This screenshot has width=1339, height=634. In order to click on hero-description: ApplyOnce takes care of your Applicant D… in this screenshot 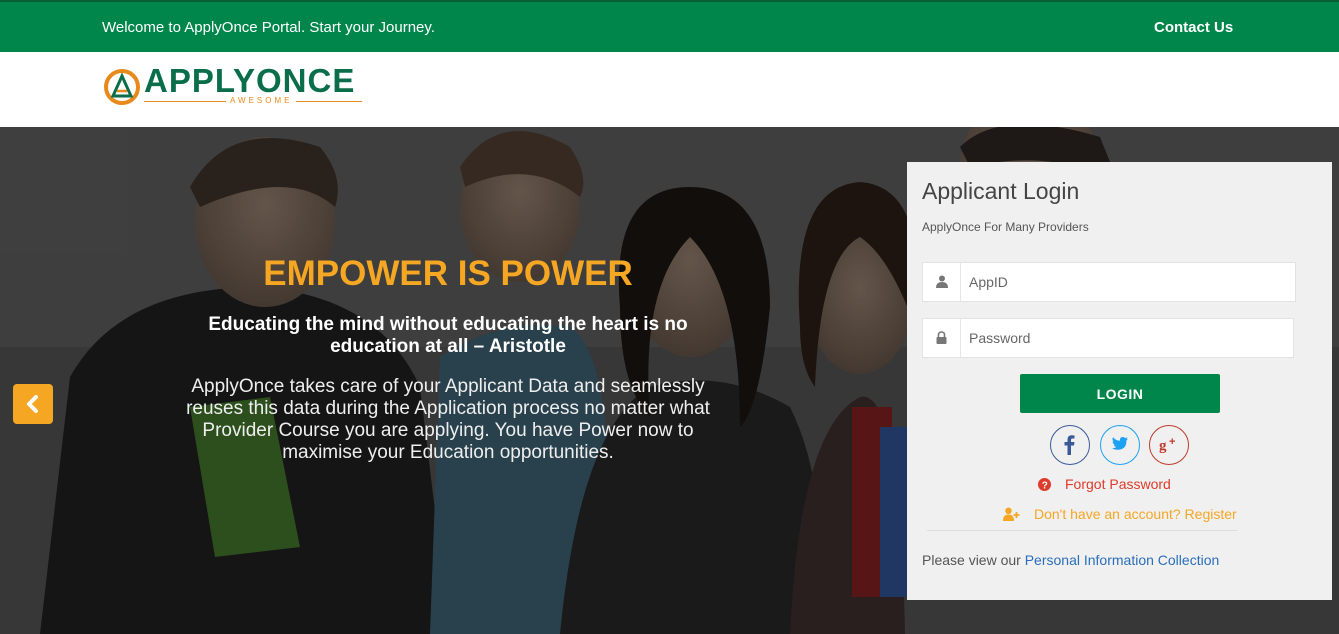, I will do `click(448, 419)`.